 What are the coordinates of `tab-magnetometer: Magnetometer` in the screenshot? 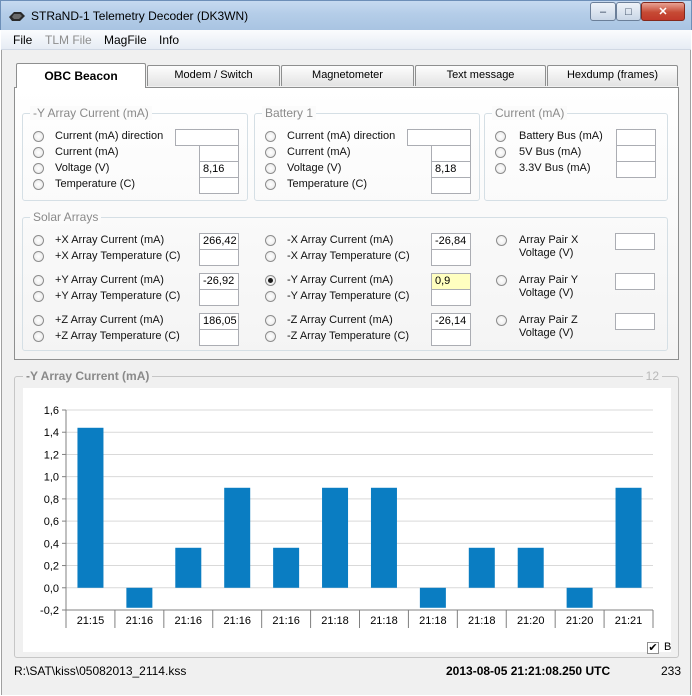 It's located at (347, 75).